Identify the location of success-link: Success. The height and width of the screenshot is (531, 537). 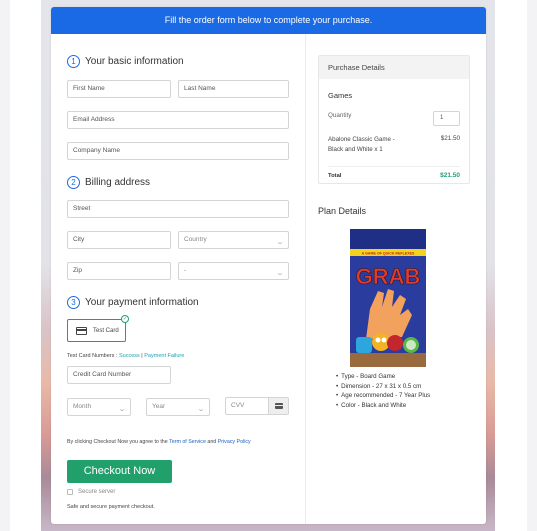
(129, 356).